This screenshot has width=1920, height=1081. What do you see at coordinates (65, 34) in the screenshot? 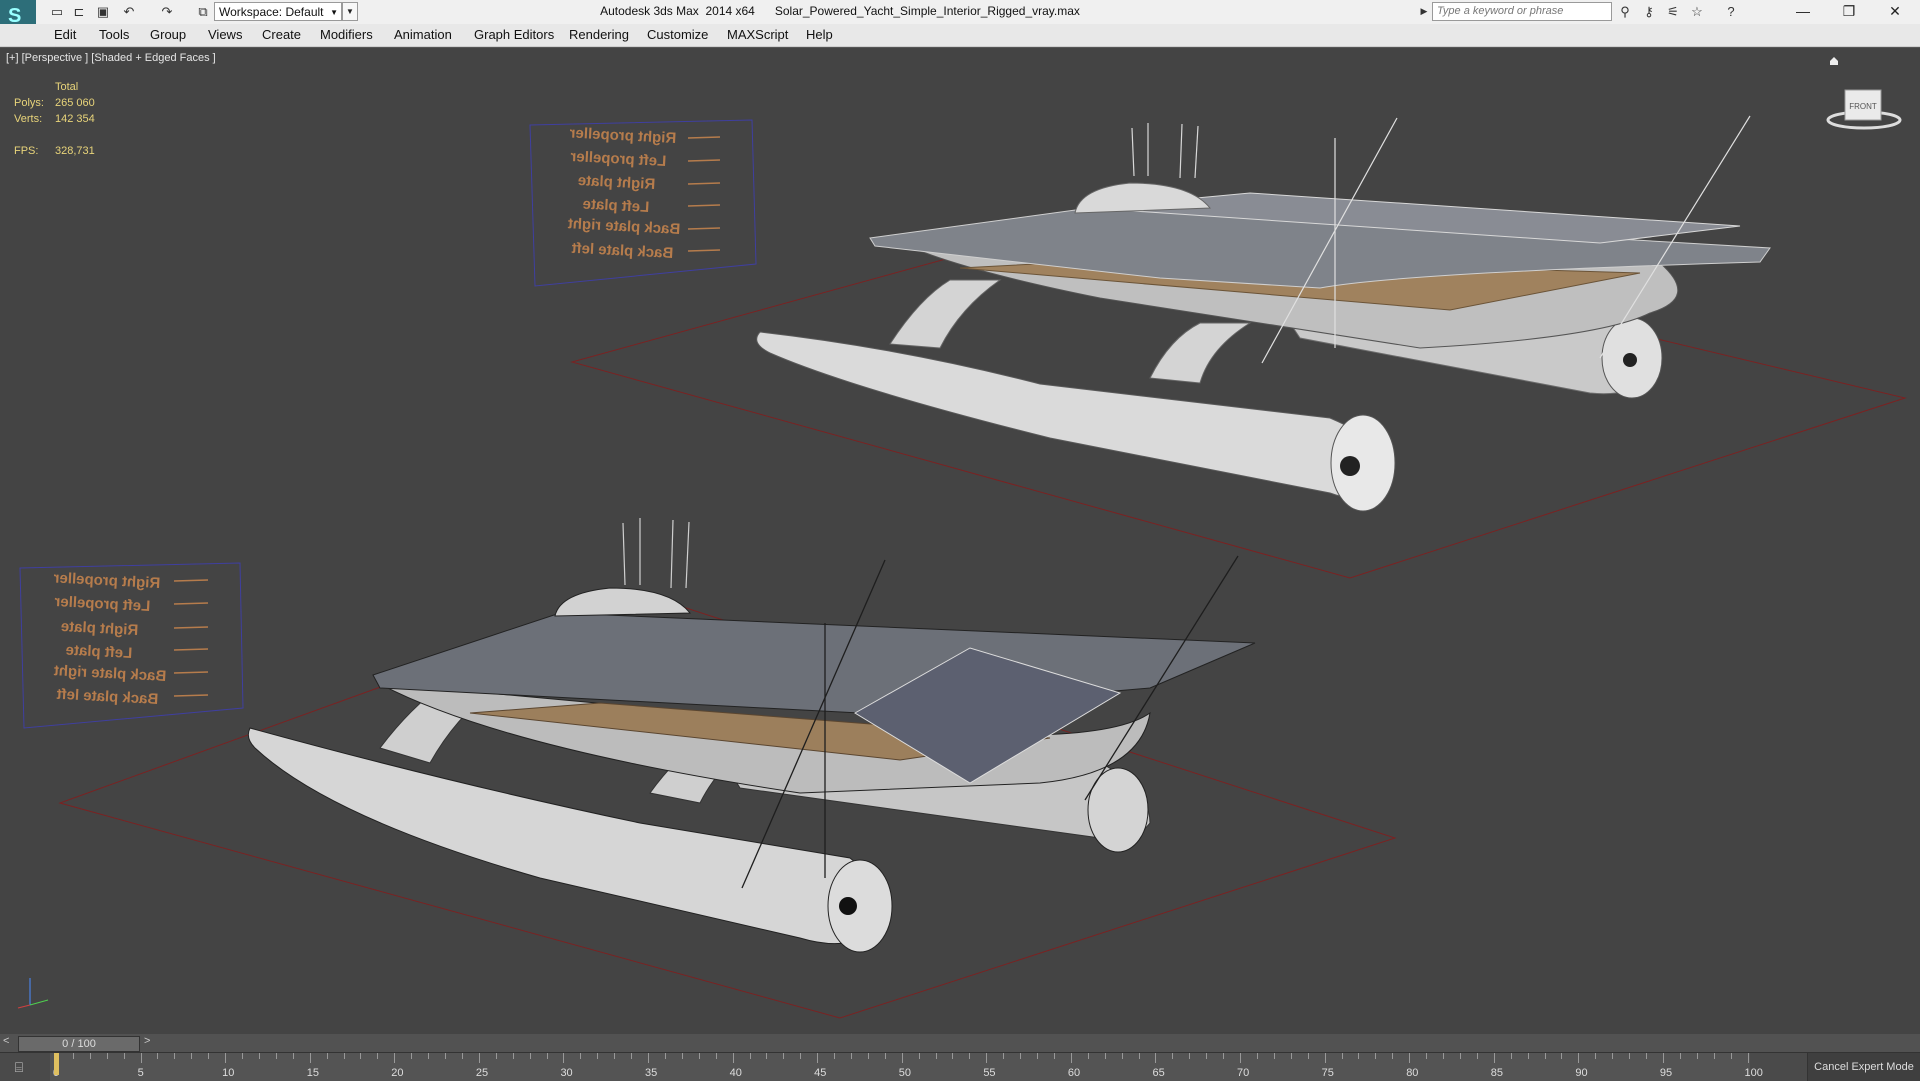
I see `menu-edit: Edit` at bounding box center [65, 34].